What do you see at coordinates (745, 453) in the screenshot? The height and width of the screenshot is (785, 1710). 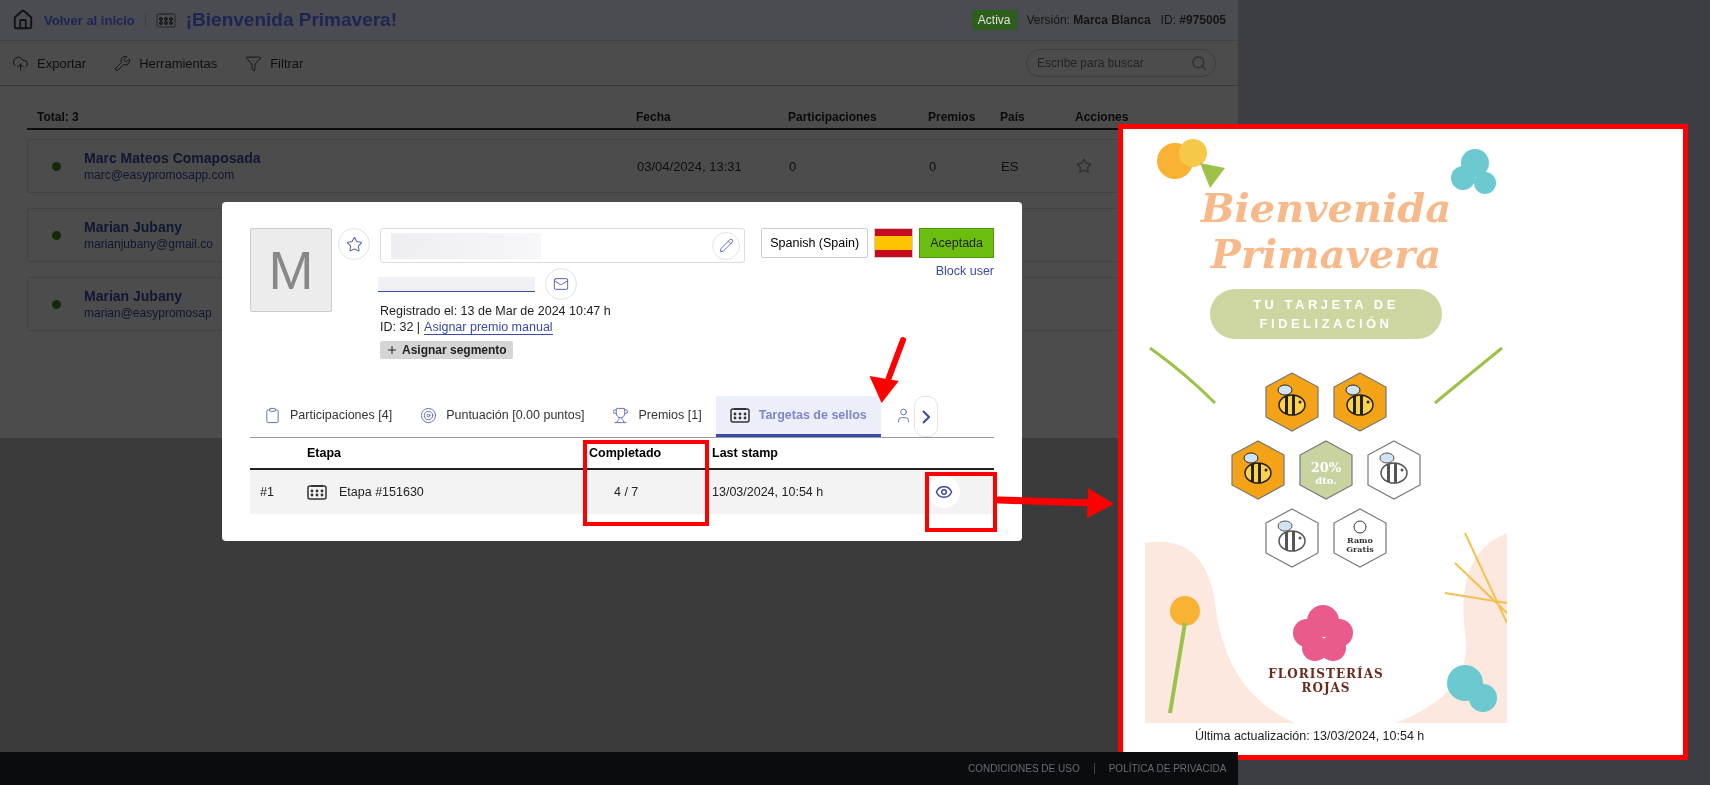 I see `column-header: Last stamp` at bounding box center [745, 453].